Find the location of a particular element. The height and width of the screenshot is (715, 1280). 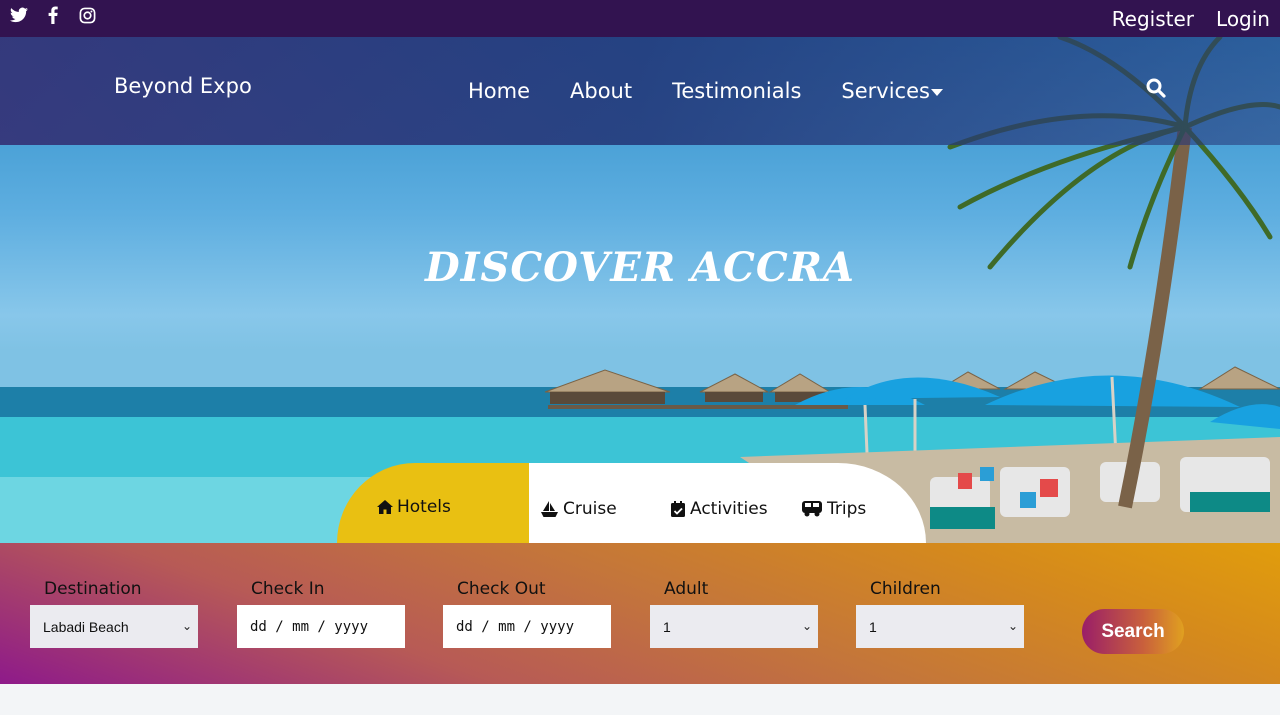

adult-select: 1 ⌄ is located at coordinates (734, 626).